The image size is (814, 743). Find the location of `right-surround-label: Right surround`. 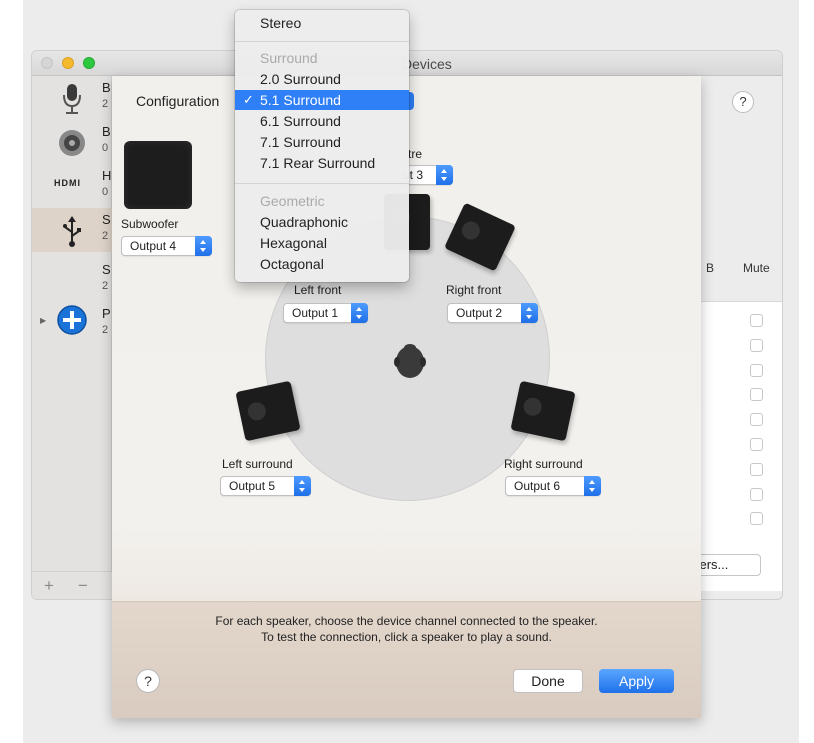

right-surround-label: Right surround is located at coordinates (543, 464).